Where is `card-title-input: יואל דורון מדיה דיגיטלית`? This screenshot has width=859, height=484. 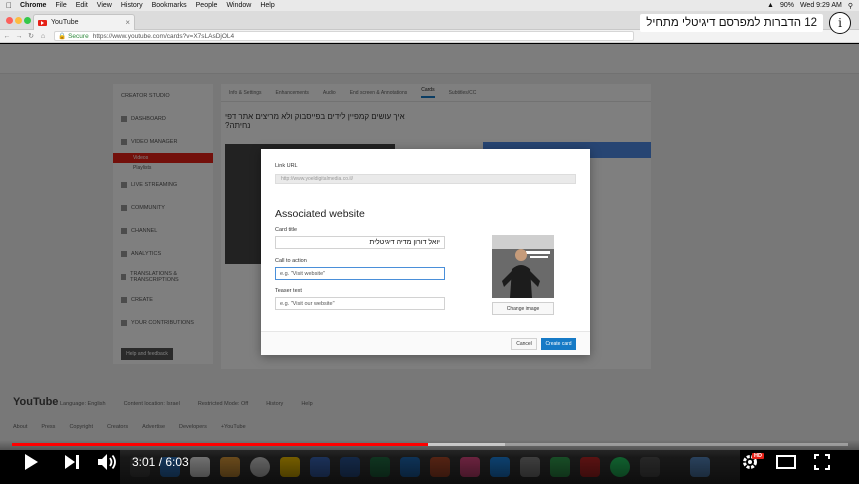
card-title-input: יואל דורון מדיה דיגיטלית is located at coordinates (360, 242).